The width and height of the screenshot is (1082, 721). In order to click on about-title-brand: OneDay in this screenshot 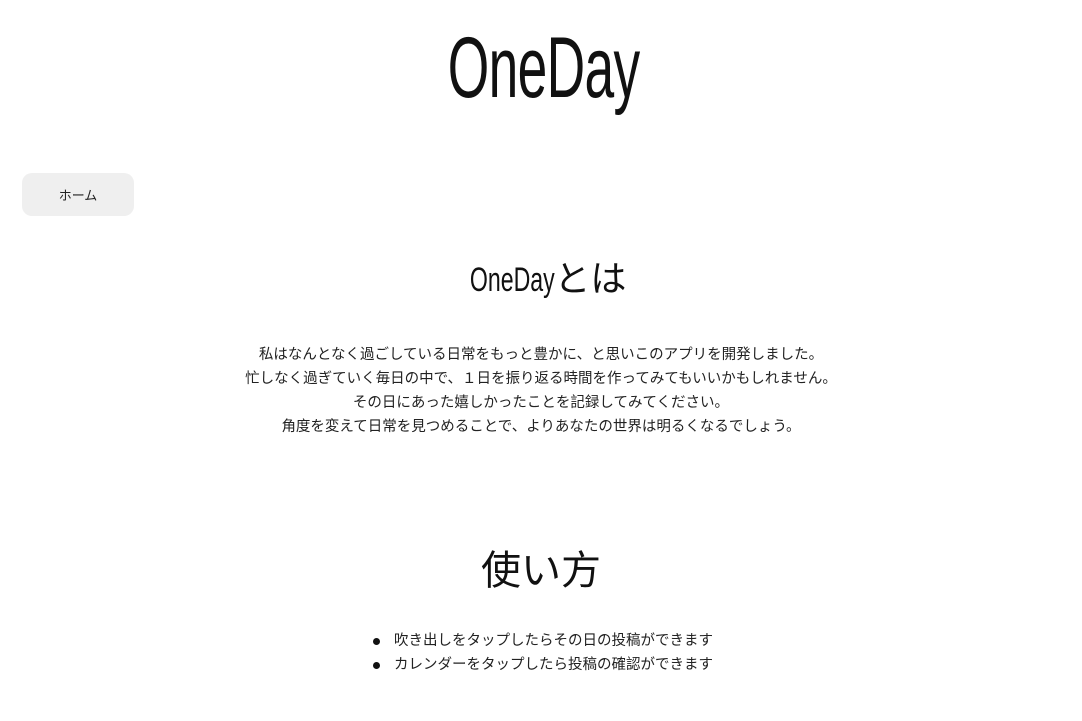, I will do `click(512, 280)`.